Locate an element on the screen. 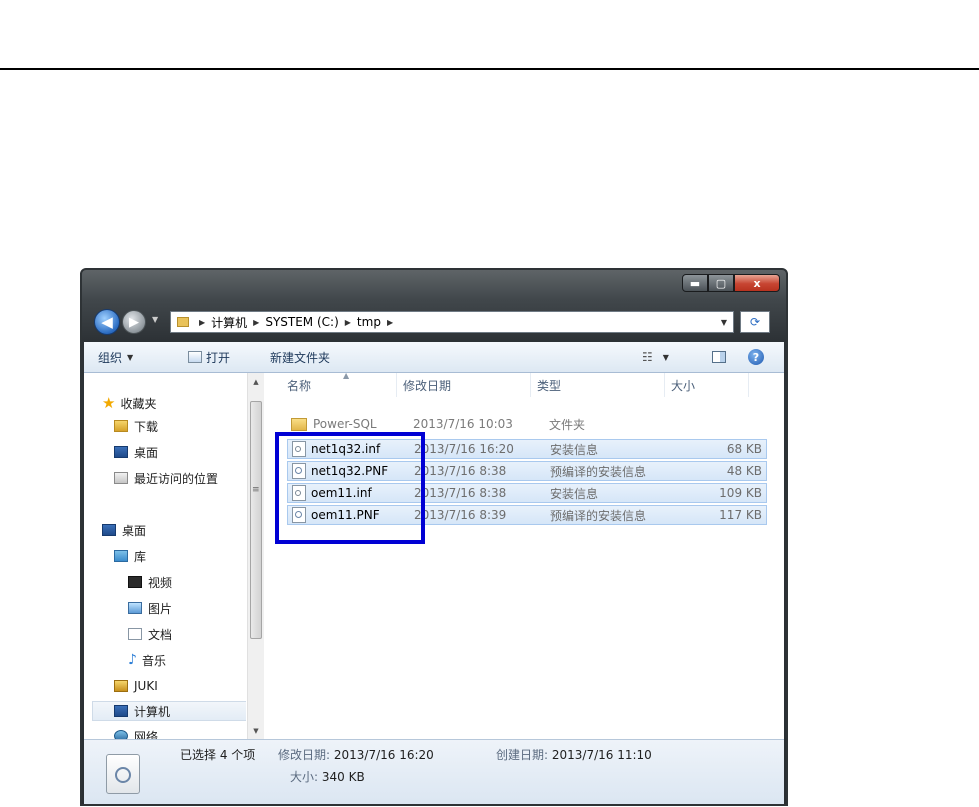 This screenshot has height=807, width=979. forward-button: ▶ is located at coordinates (134, 322).